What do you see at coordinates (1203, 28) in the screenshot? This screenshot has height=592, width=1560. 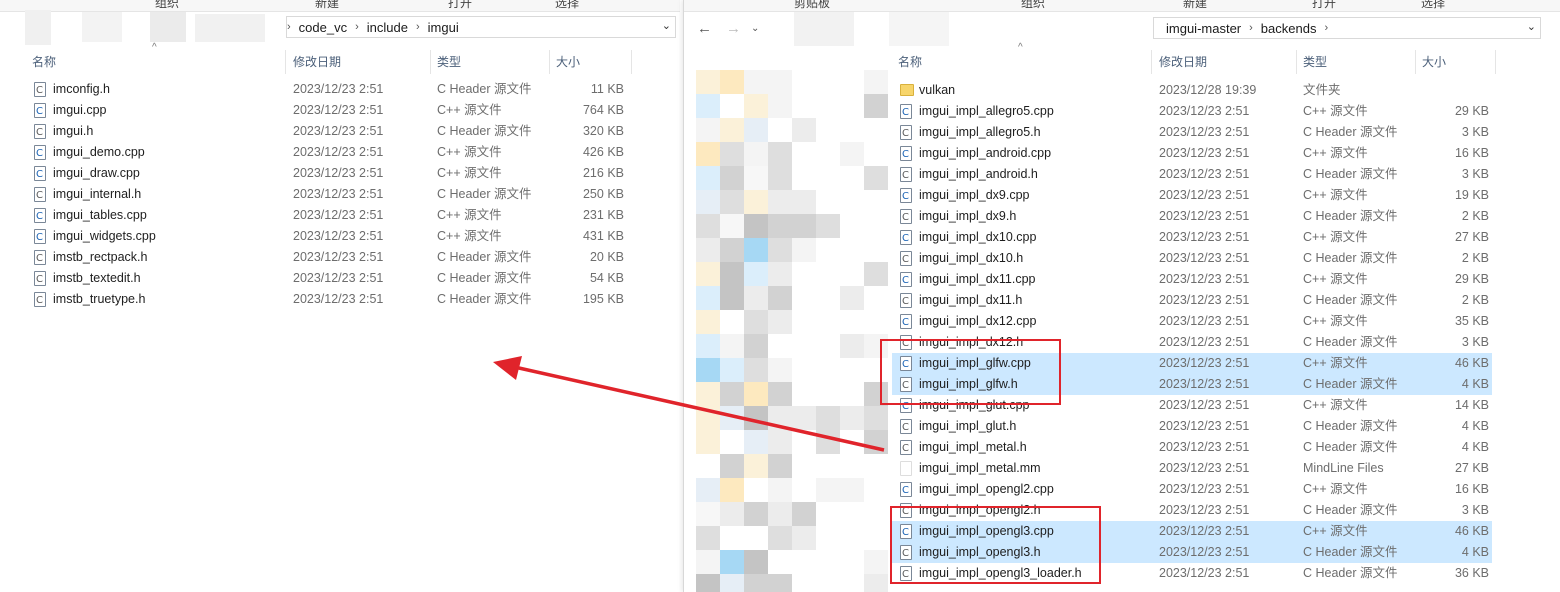 I see `breadcrumb-imgui-master: imgui-master` at bounding box center [1203, 28].